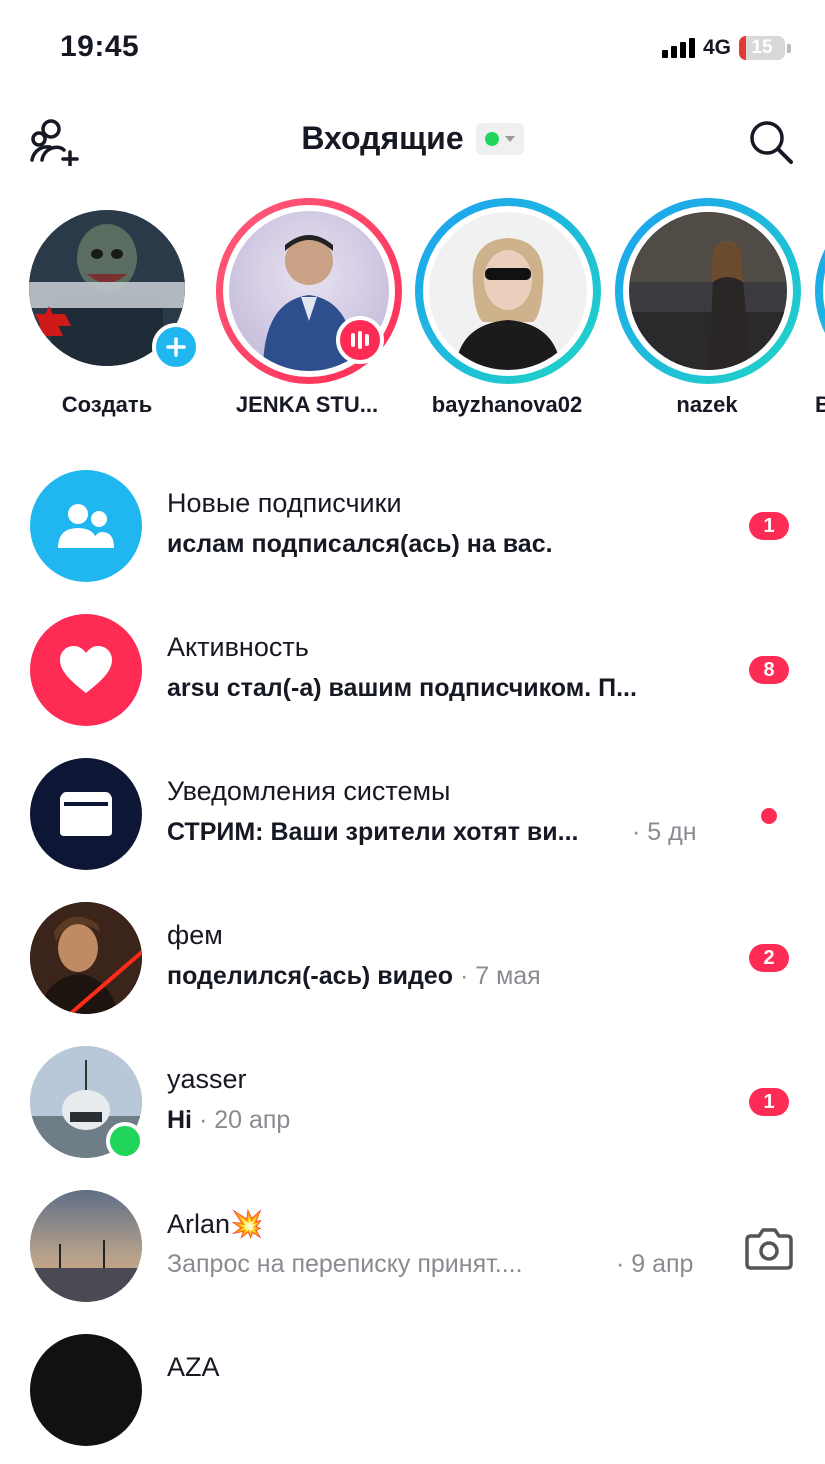 Image resolution: width=825 pixels, height=1464 pixels. I want to click on inbox-tray-icon, so click(86, 814).